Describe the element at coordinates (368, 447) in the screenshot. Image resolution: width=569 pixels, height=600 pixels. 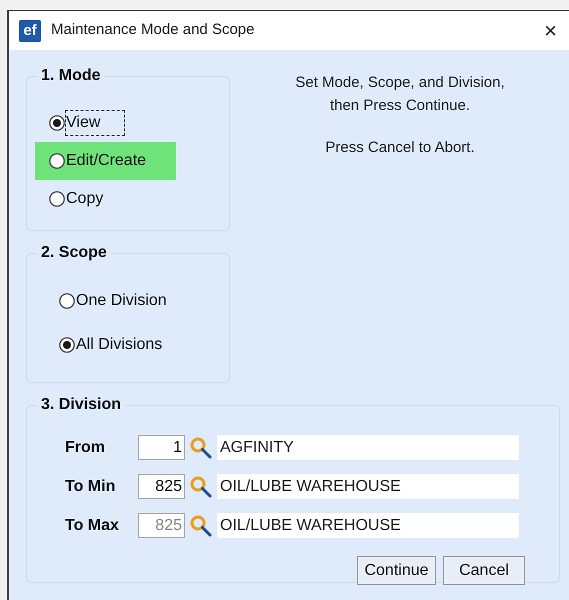
I see `description-field: AGFINITY` at that location.